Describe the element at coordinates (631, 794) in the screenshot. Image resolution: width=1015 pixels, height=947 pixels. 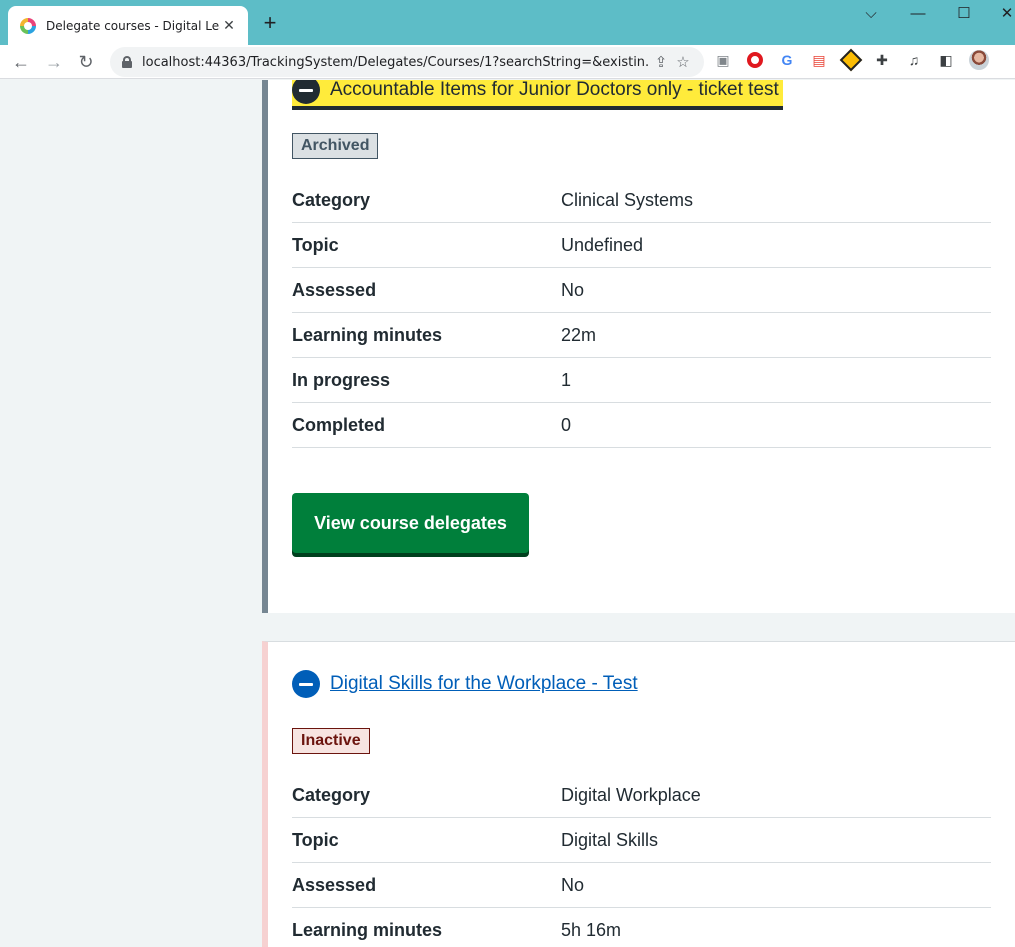
I see `summary-value: Digital Workplace` at that location.